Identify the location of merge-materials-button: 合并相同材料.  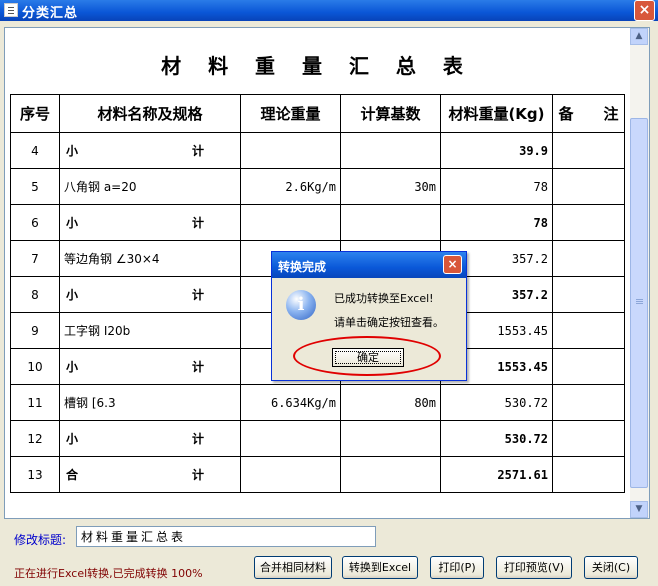
(293, 567).